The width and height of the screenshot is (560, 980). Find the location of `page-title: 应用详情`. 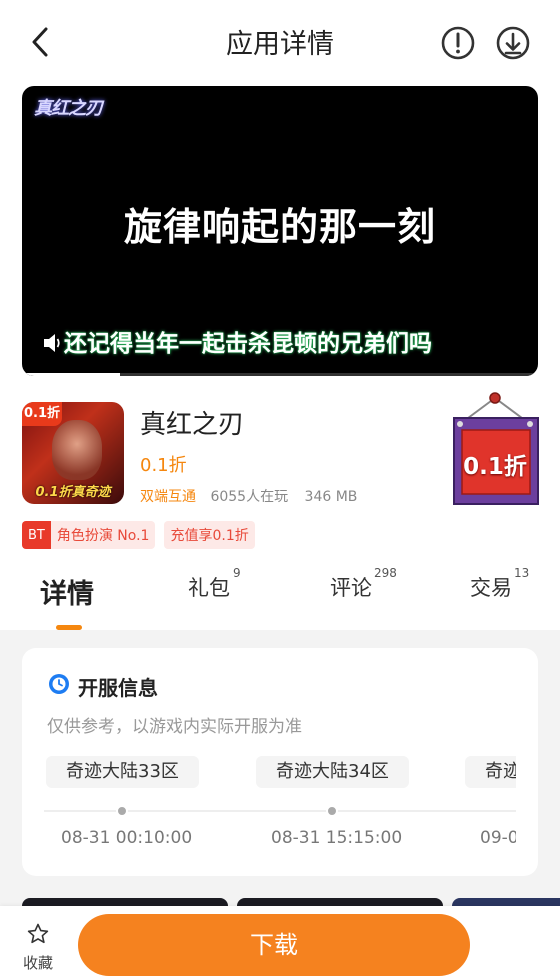

page-title: 应用详情 is located at coordinates (280, 44).